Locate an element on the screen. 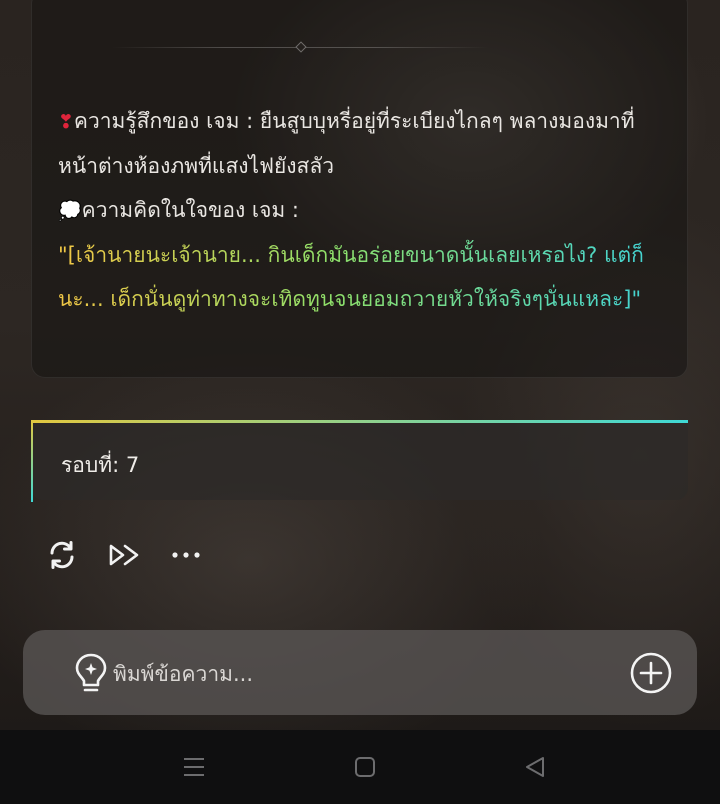 Image resolution: width=720 pixels, height=804 pixels. heart-exclamation-icon: ❣ is located at coordinates (66, 122).